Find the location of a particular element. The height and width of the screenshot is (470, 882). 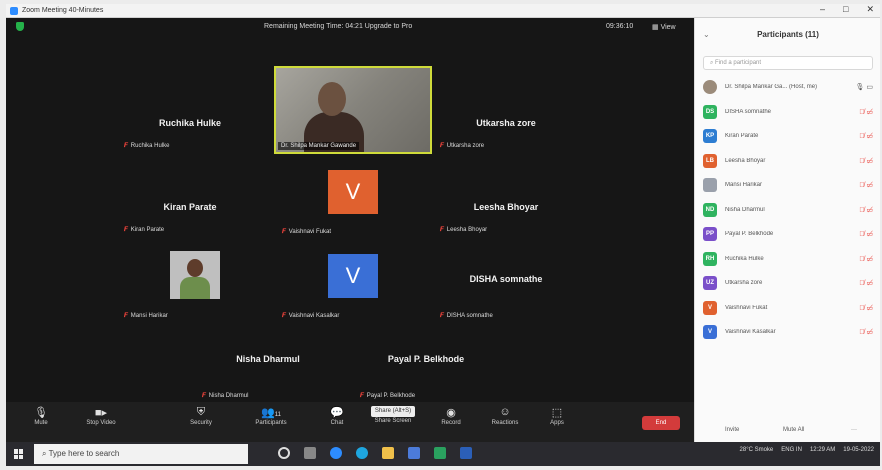

tile-ruchika: Ruchika Hulke 𝑭 Ruchika Hulke is located at coordinates (190, 127).